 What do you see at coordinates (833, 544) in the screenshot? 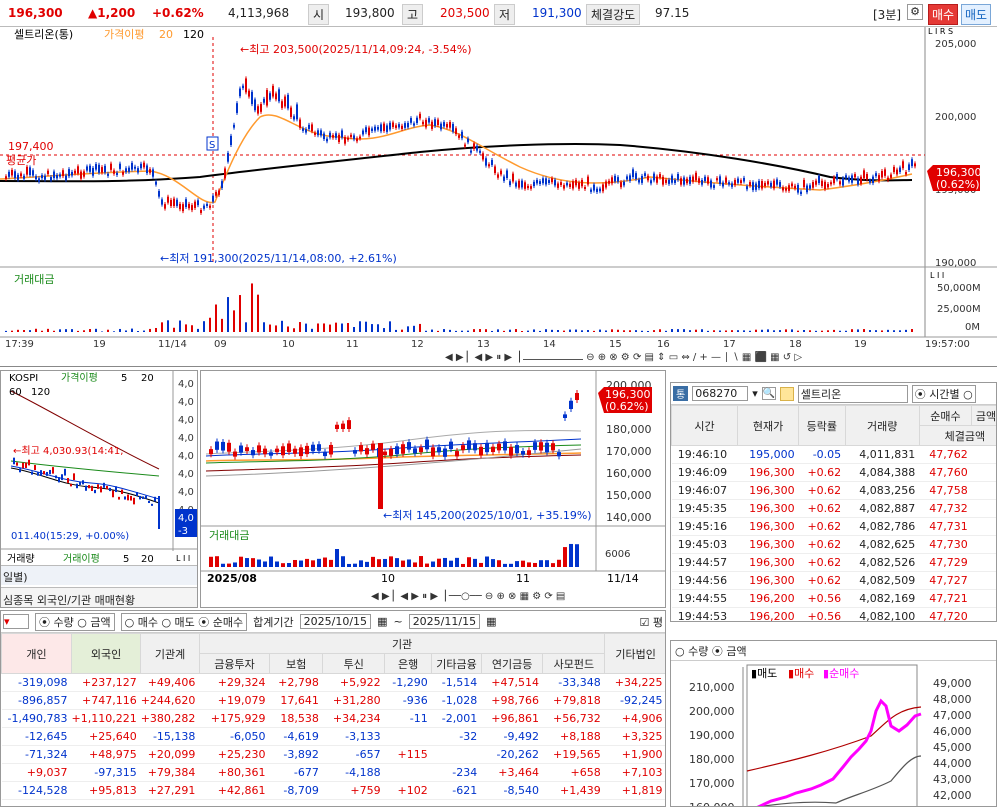
I see `trade-row: 19:45:03 196,300 +0.62 4,082,625 47,730` at bounding box center [833, 544].